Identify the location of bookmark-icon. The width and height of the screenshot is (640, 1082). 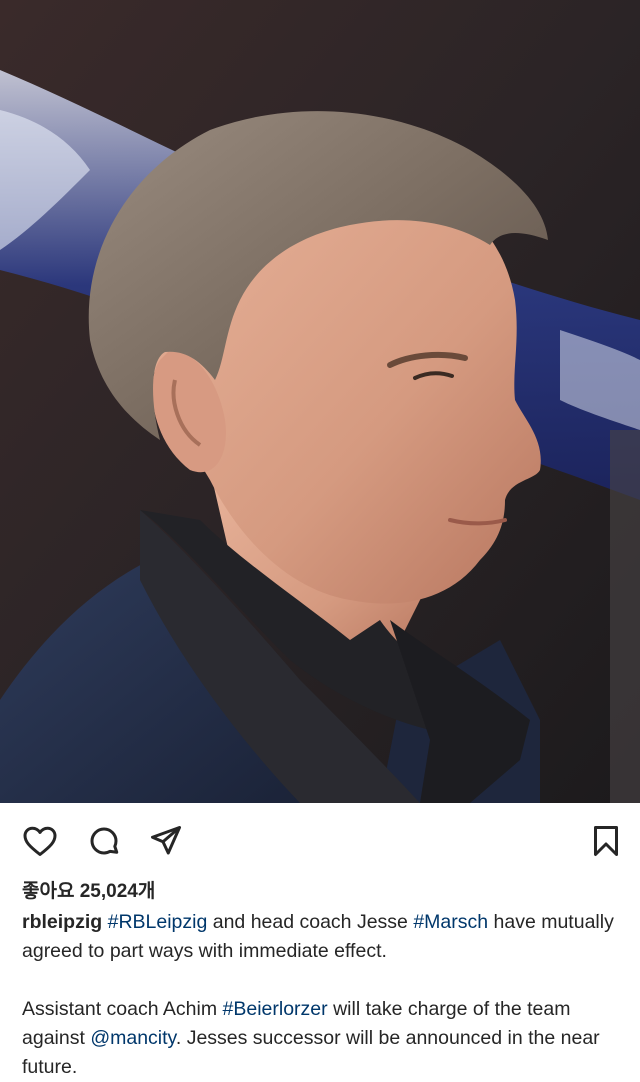
(606, 841).